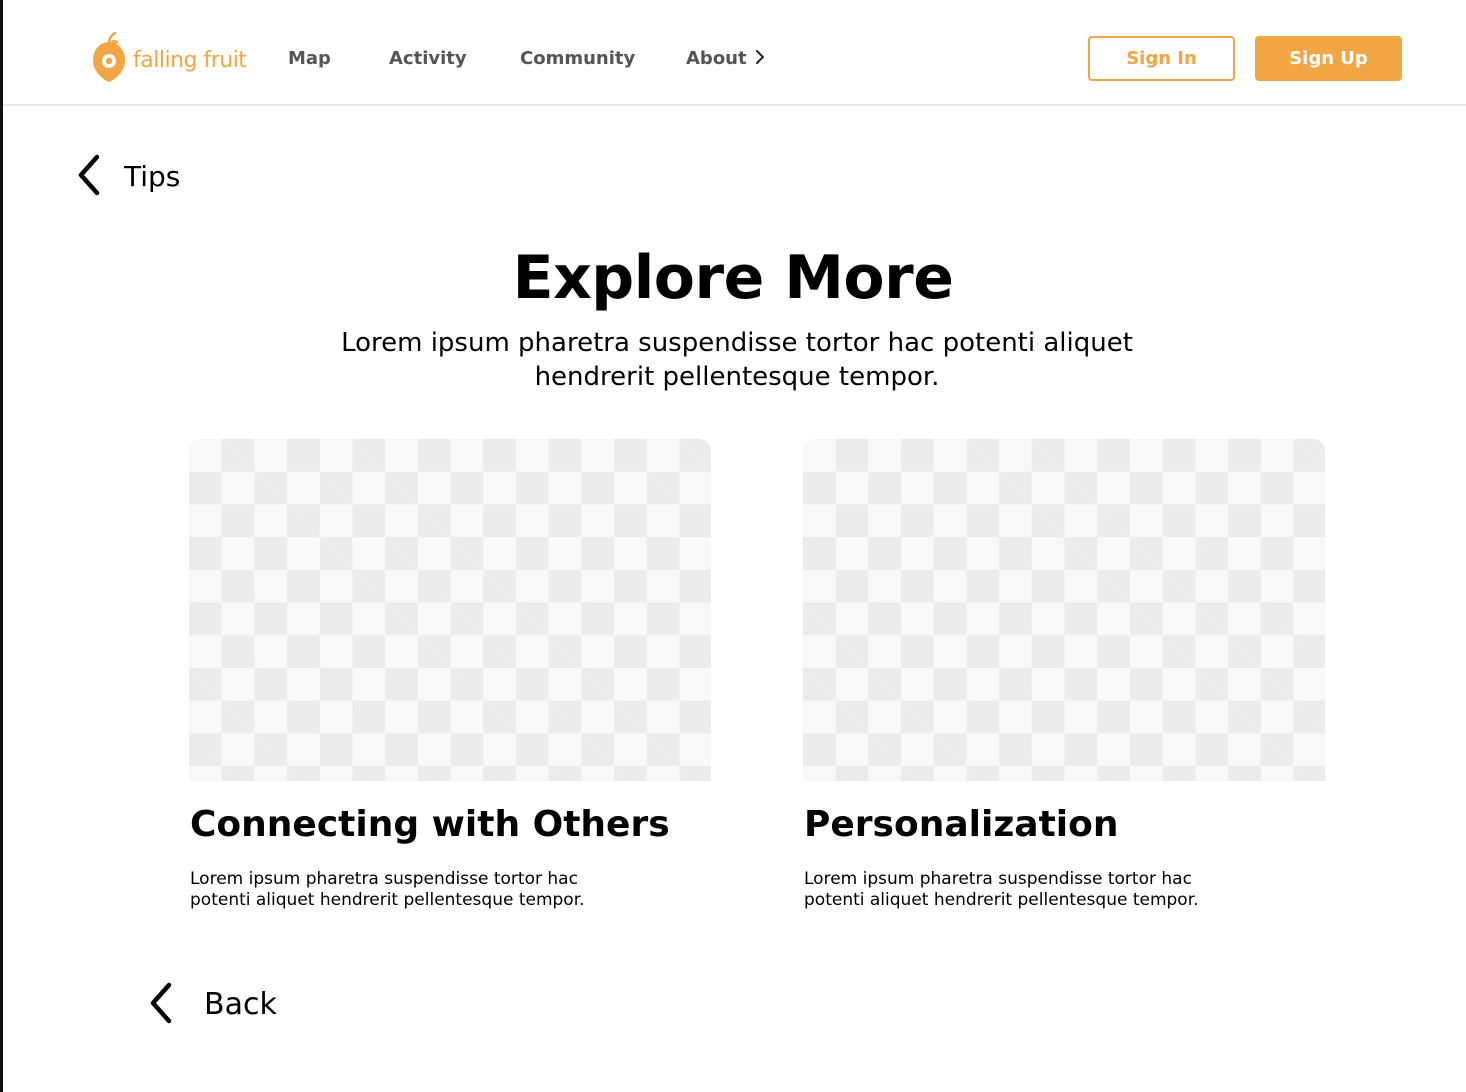 This screenshot has height=1092, width=1466. I want to click on logo: falling fruit, so click(169, 58).